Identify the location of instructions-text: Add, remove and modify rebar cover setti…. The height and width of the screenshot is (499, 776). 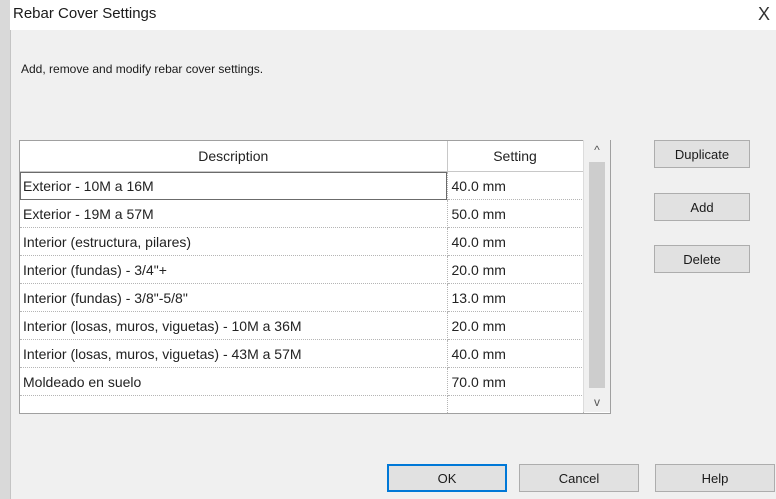
(142, 69).